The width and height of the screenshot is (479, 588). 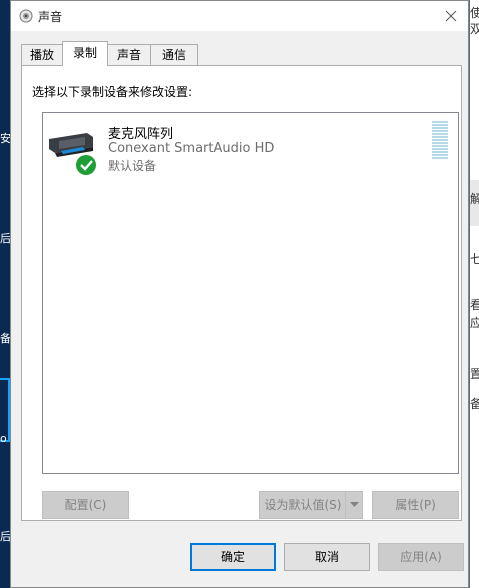 I want to click on default-check-badge, so click(x=86, y=165).